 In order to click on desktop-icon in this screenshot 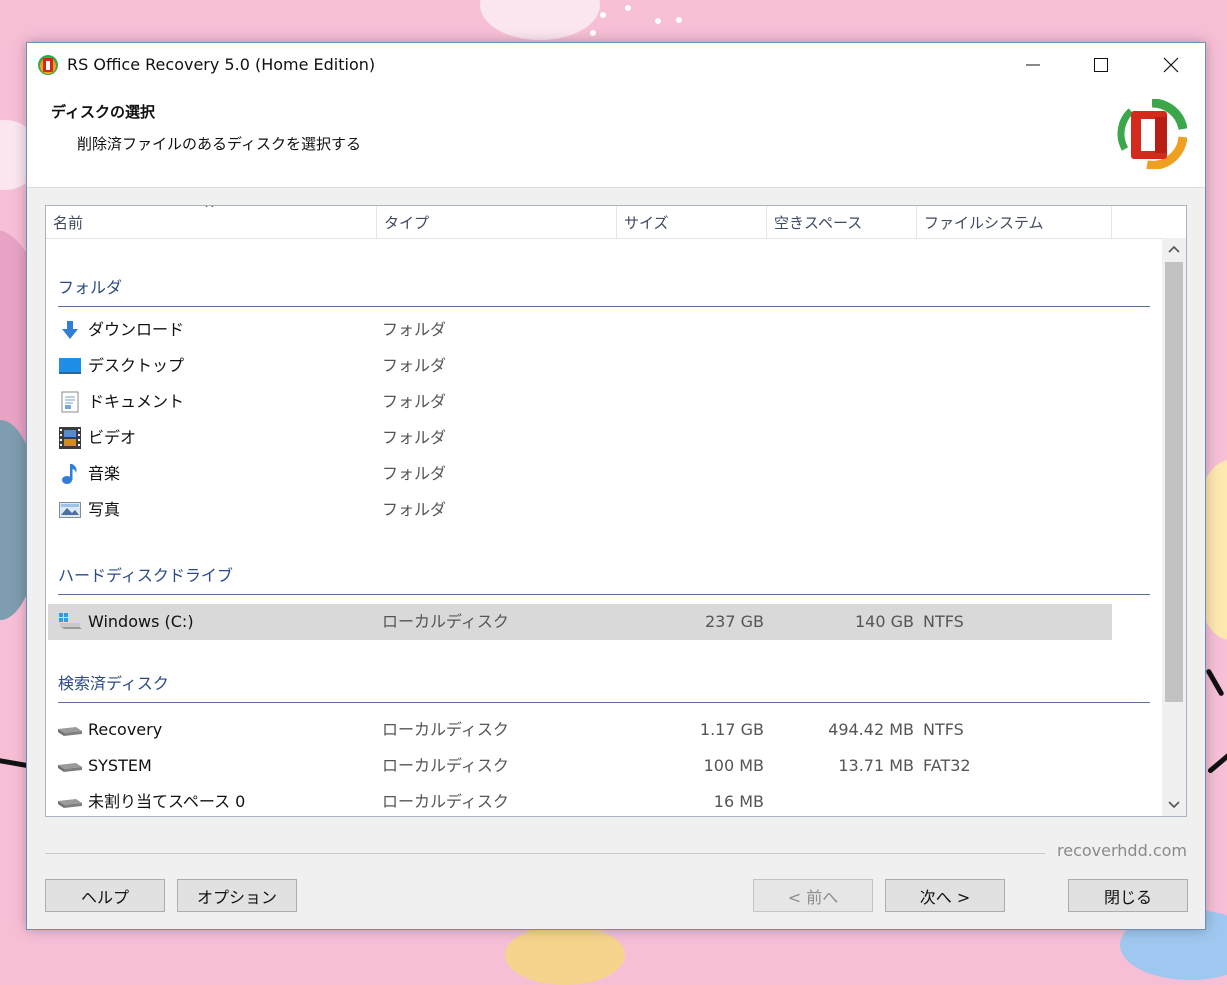, I will do `click(70, 366)`.